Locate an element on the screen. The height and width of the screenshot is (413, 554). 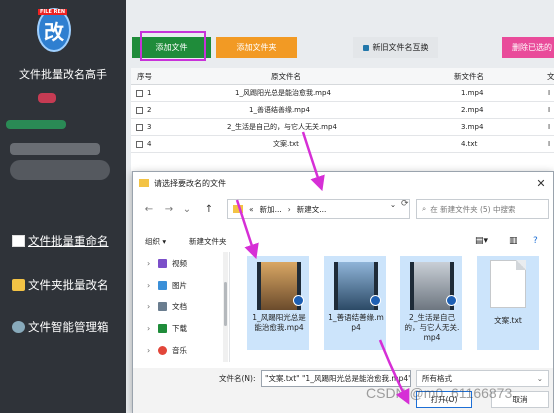
file-name: 1_风踢阳光总是能治愈我.mp4 is located at coordinates (279, 322).